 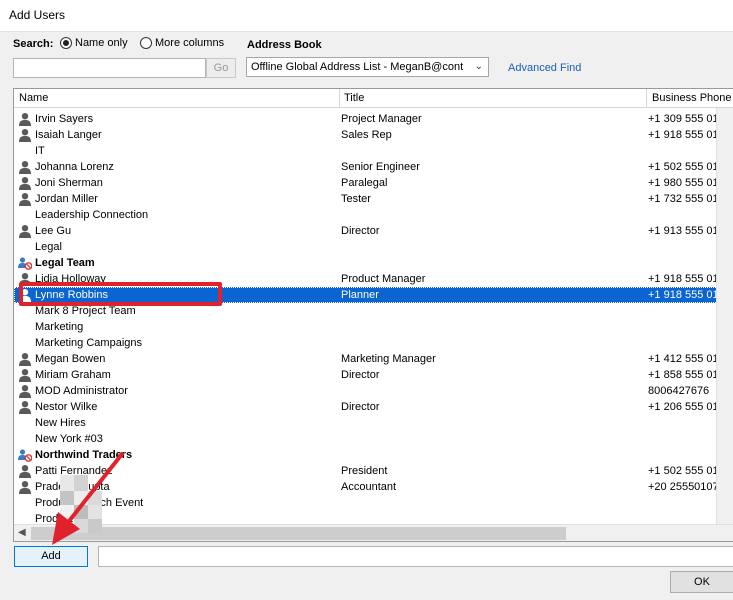 I want to click on cell-name: New York #03, so click(x=69, y=439).